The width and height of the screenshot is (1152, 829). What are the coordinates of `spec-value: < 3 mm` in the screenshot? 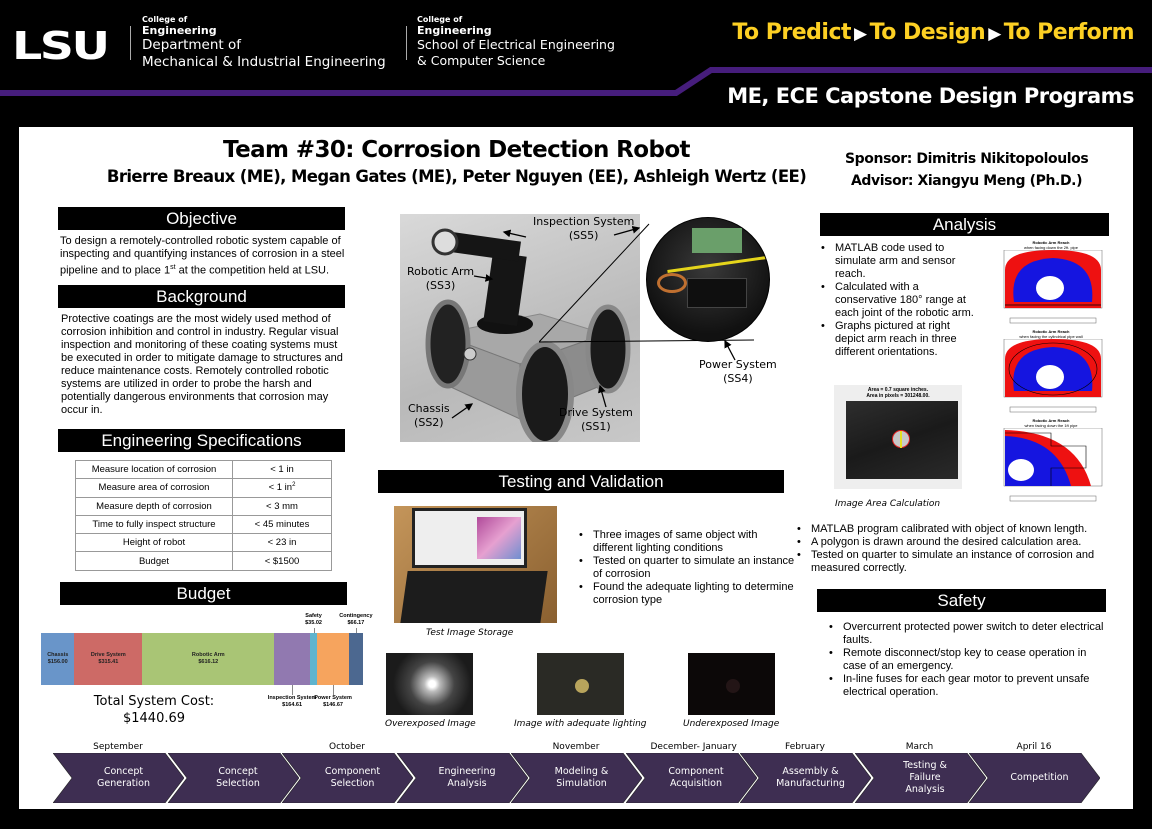 It's located at (282, 506).